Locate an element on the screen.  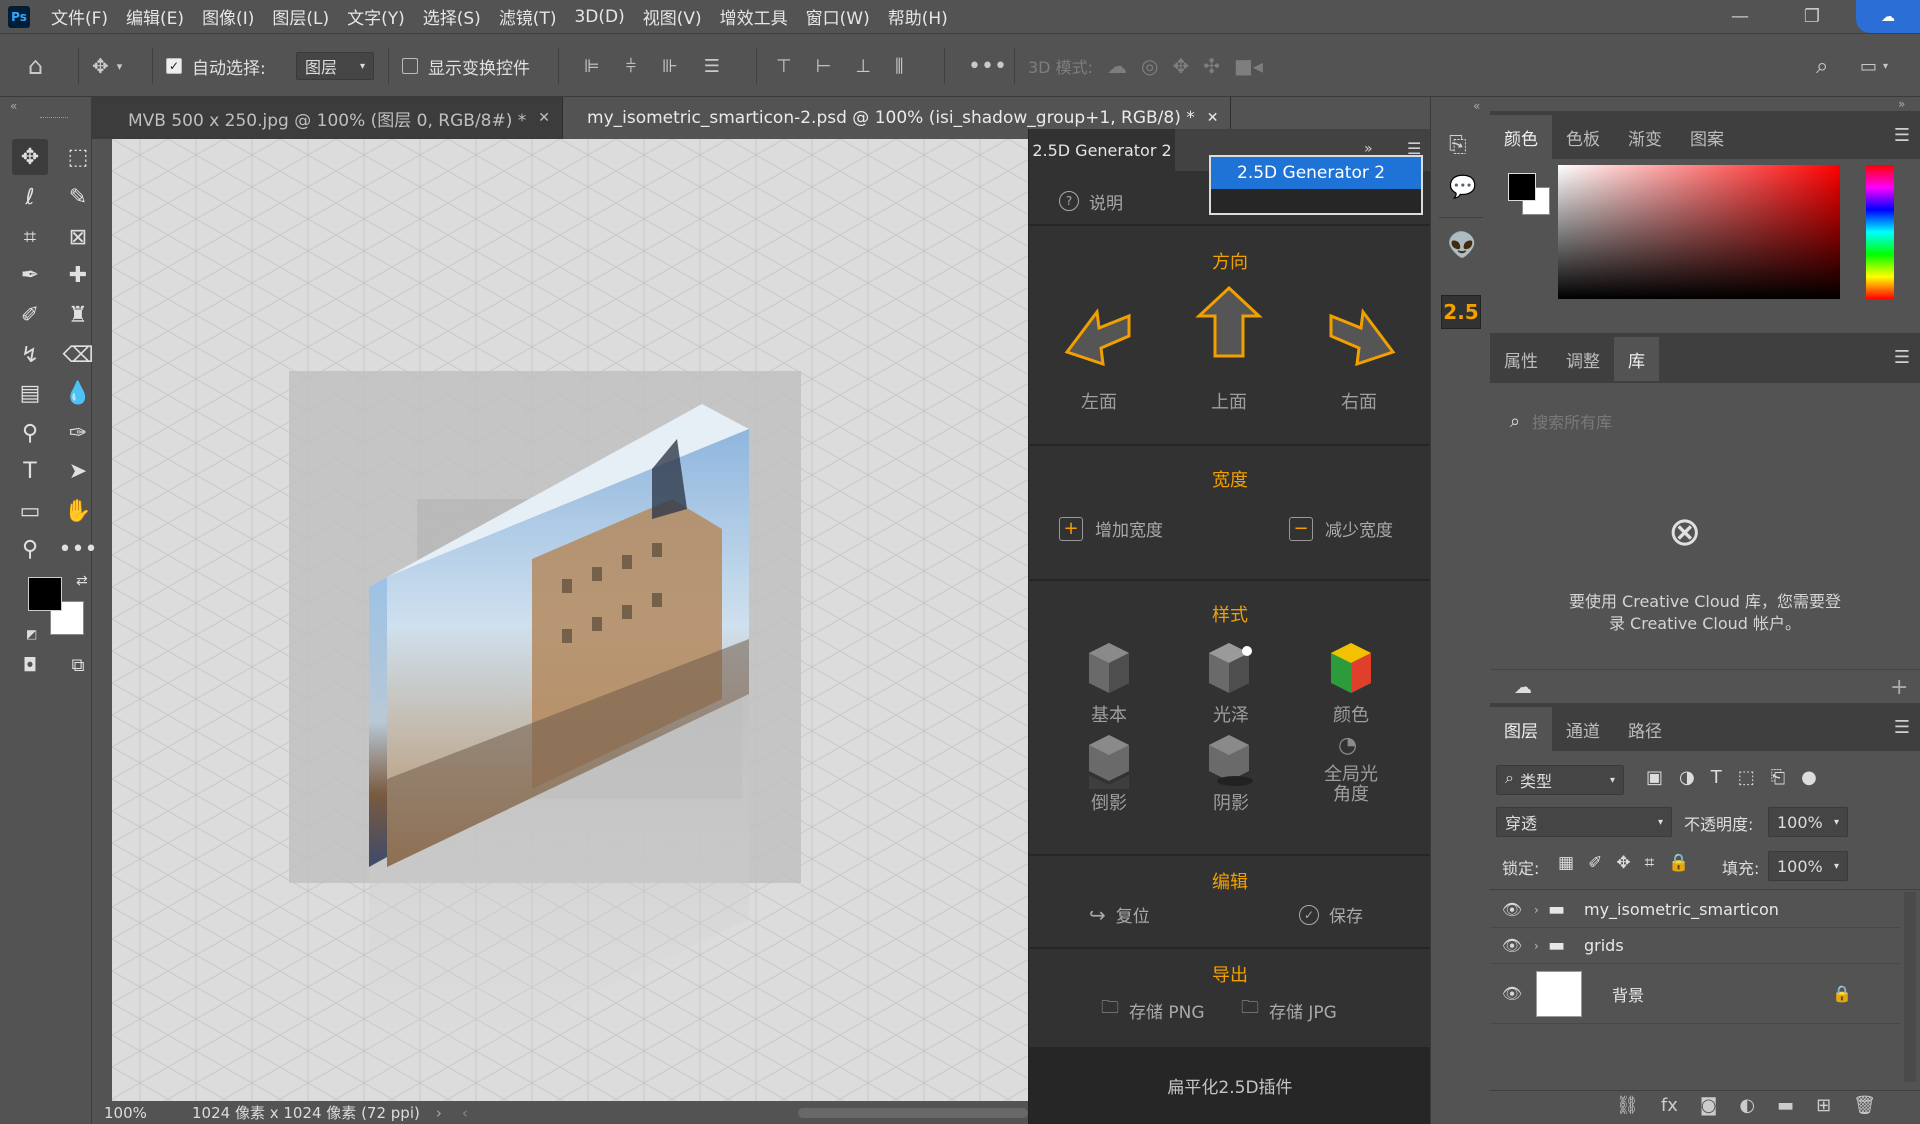
help-button: ? 说明 is located at coordinates (1091, 201).